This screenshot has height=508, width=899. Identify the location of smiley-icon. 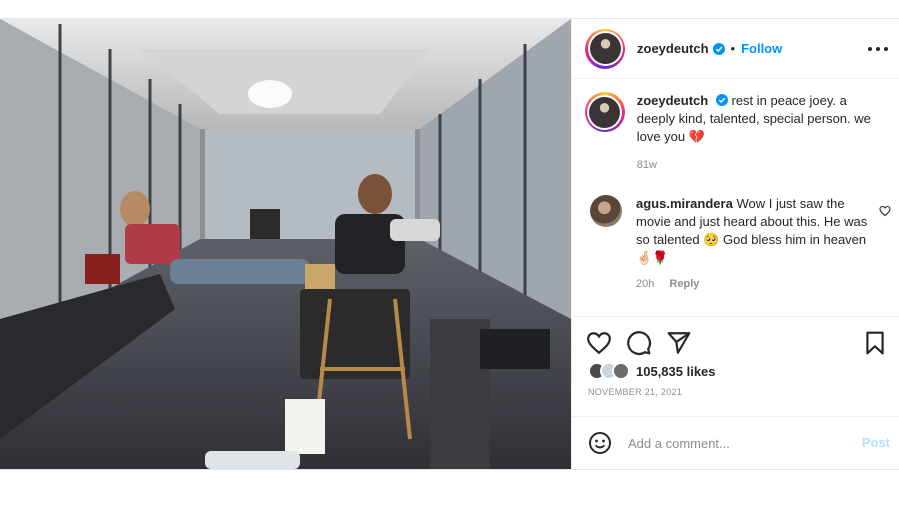
(600, 443).